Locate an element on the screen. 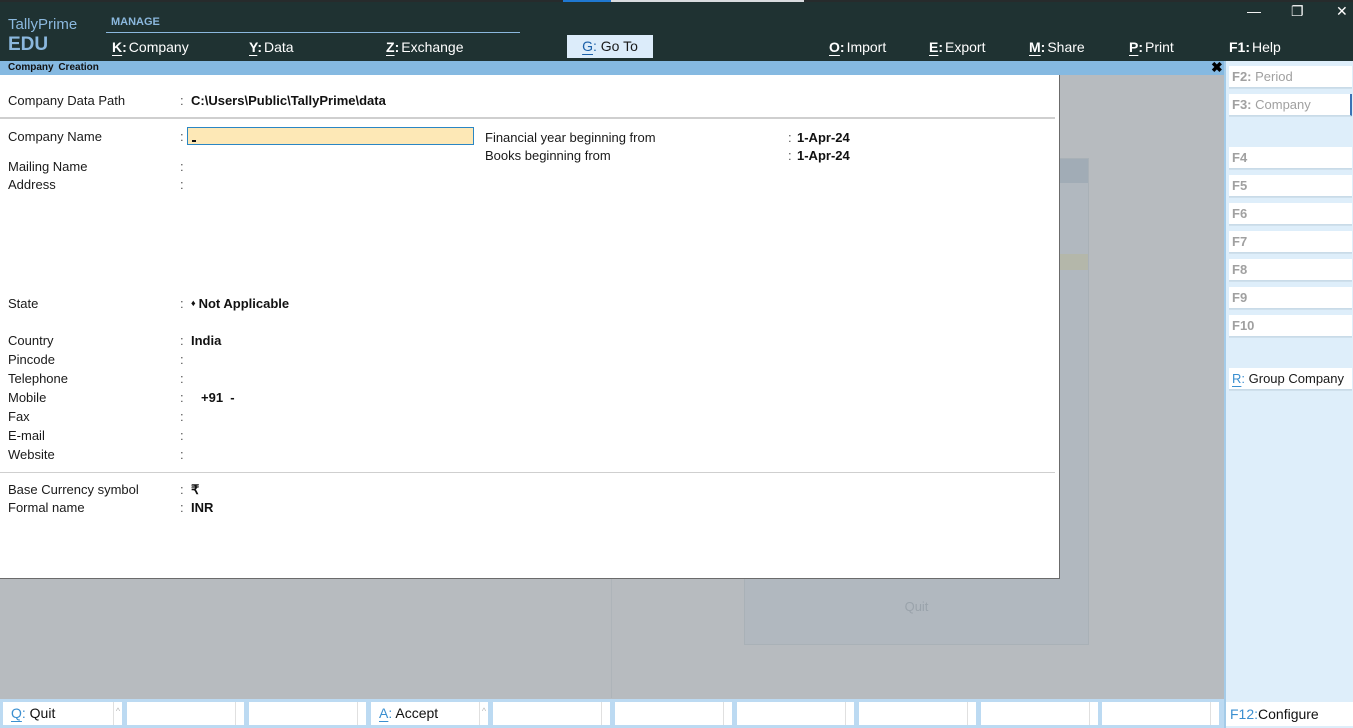 The image size is (1353, 728). menu-label: Share is located at coordinates (1066, 47).